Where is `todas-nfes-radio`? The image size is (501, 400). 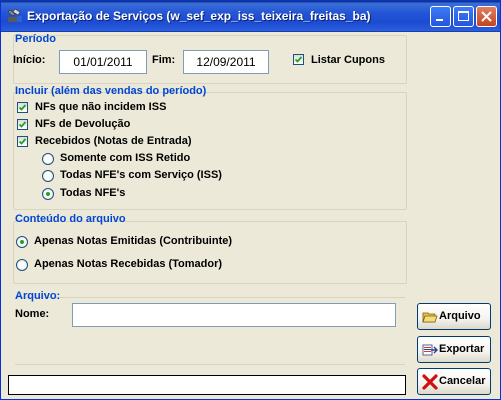
todas-nfes-radio is located at coordinates (48, 194).